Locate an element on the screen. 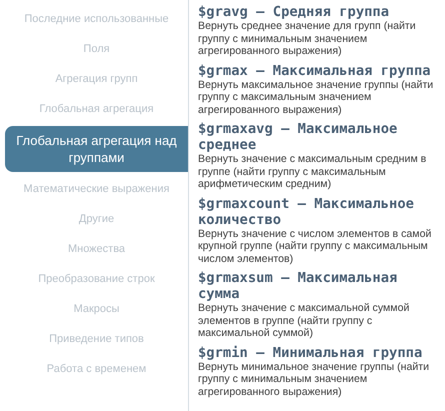 This screenshot has width=445, height=411. sidebar-item: Агрегация групп is located at coordinates (96, 79).